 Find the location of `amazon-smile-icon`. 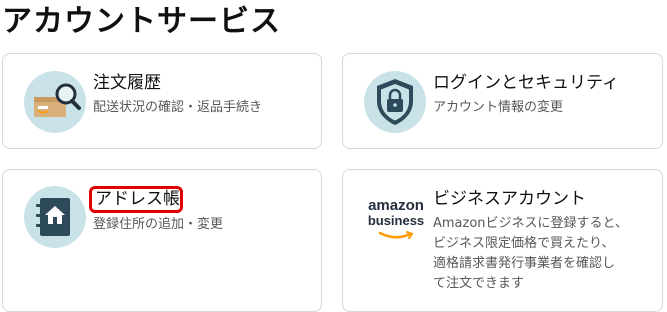

amazon-smile-icon is located at coordinates (396, 235).